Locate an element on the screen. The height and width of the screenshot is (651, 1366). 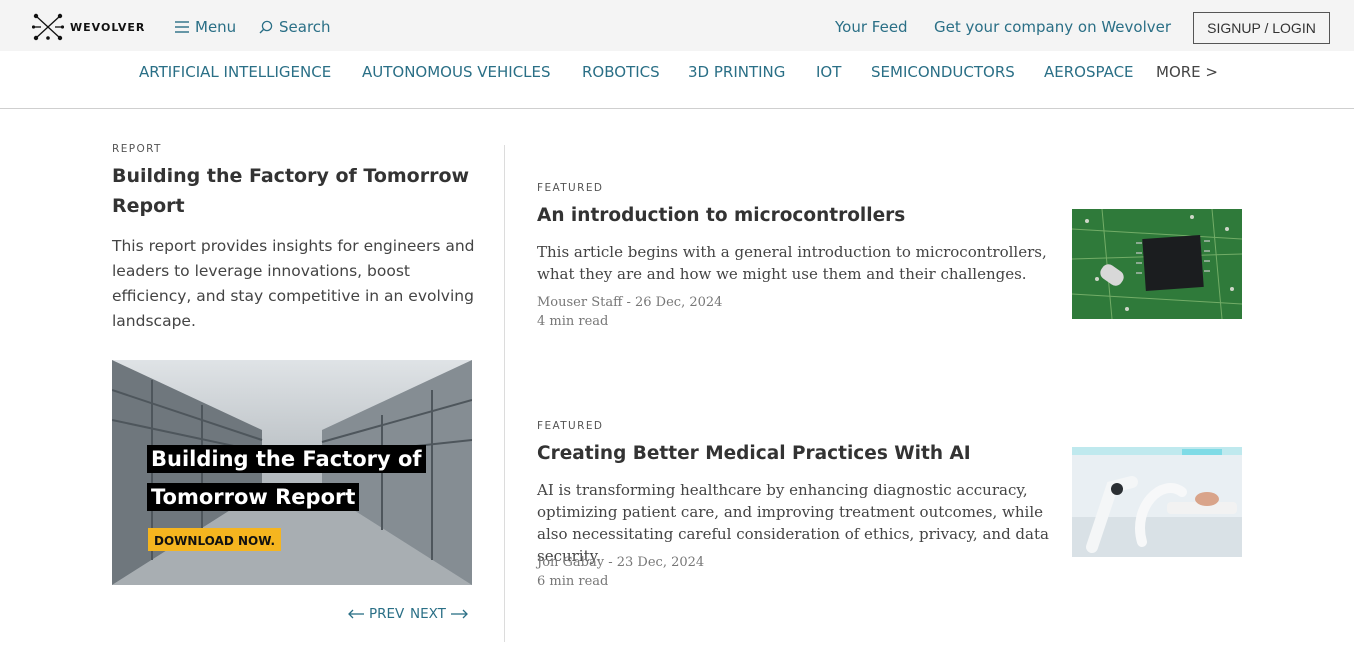
download-now-cta: DOWNLOAD NOW. is located at coordinates (215, 539).